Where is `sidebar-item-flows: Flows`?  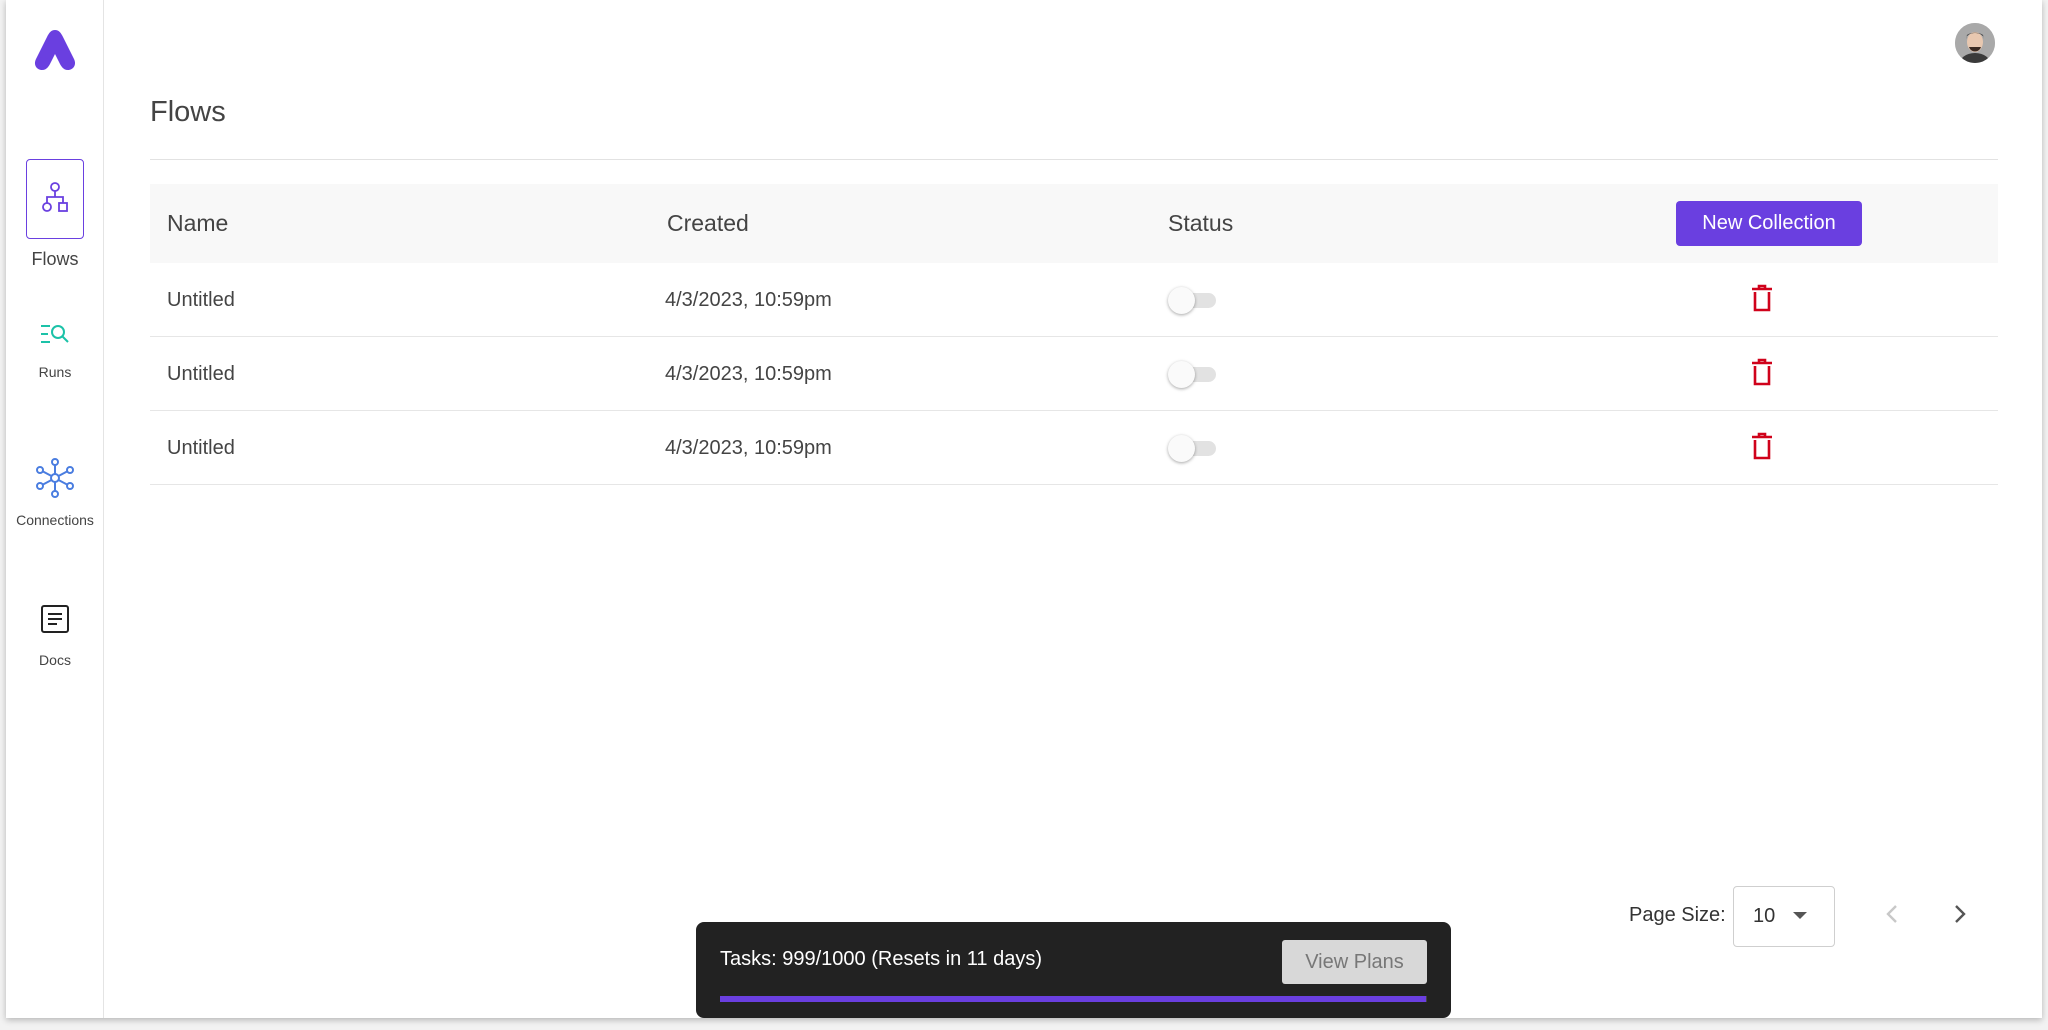 sidebar-item-flows: Flows is located at coordinates (55, 214).